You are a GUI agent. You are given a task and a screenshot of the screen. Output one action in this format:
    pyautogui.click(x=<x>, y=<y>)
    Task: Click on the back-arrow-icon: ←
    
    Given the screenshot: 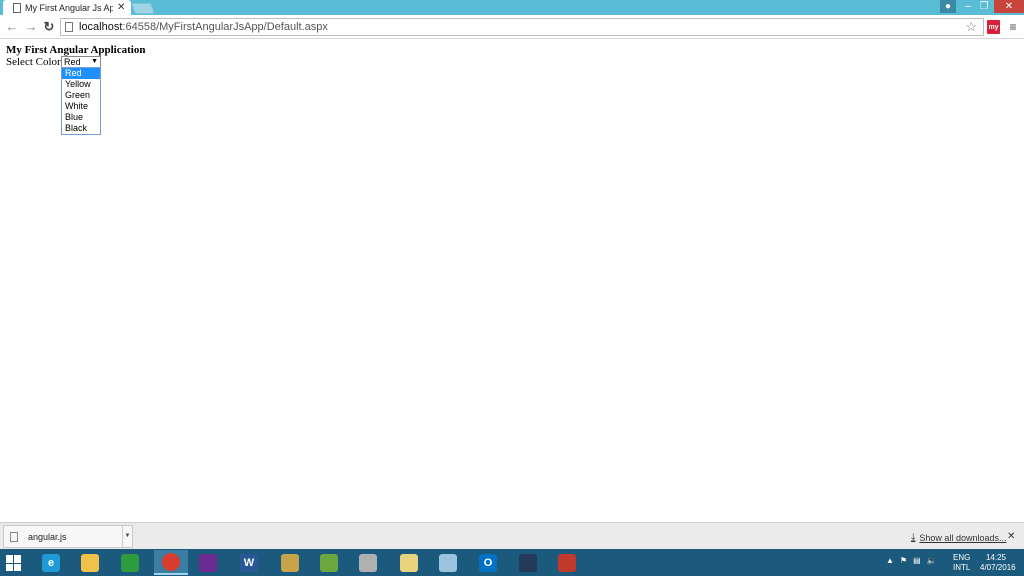 What is the action you would take?
    pyautogui.click(x=12, y=27)
    